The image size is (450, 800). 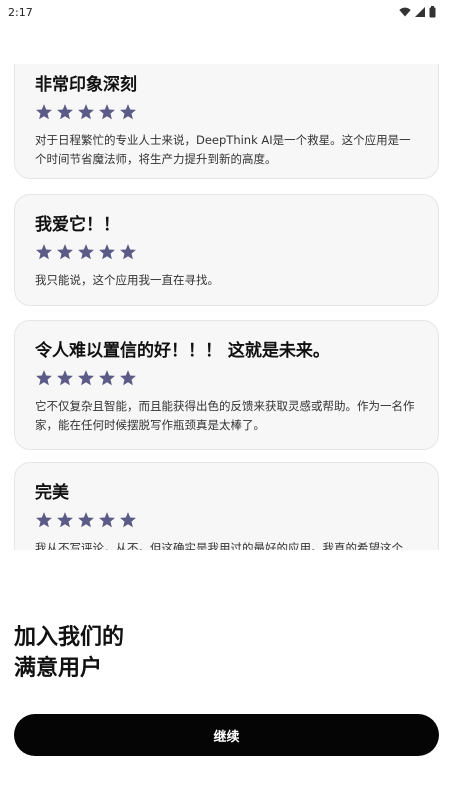 I want to click on status-icons, so click(x=417, y=12).